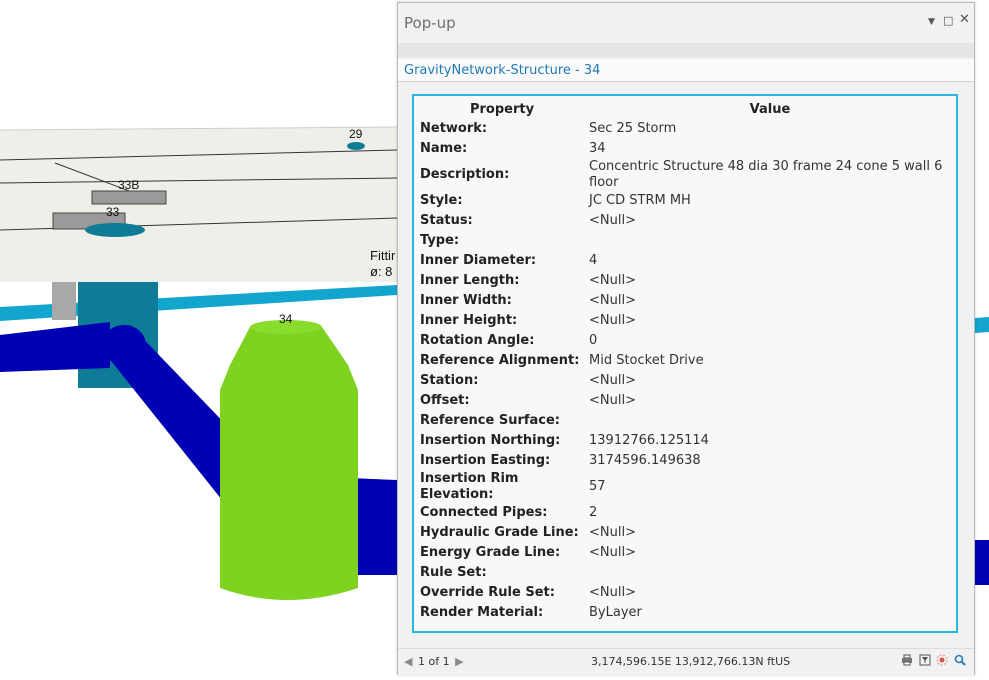 This screenshot has width=989, height=680. Describe the element at coordinates (477, 340) in the screenshot. I see `property-label: Rotation Angle:` at that location.